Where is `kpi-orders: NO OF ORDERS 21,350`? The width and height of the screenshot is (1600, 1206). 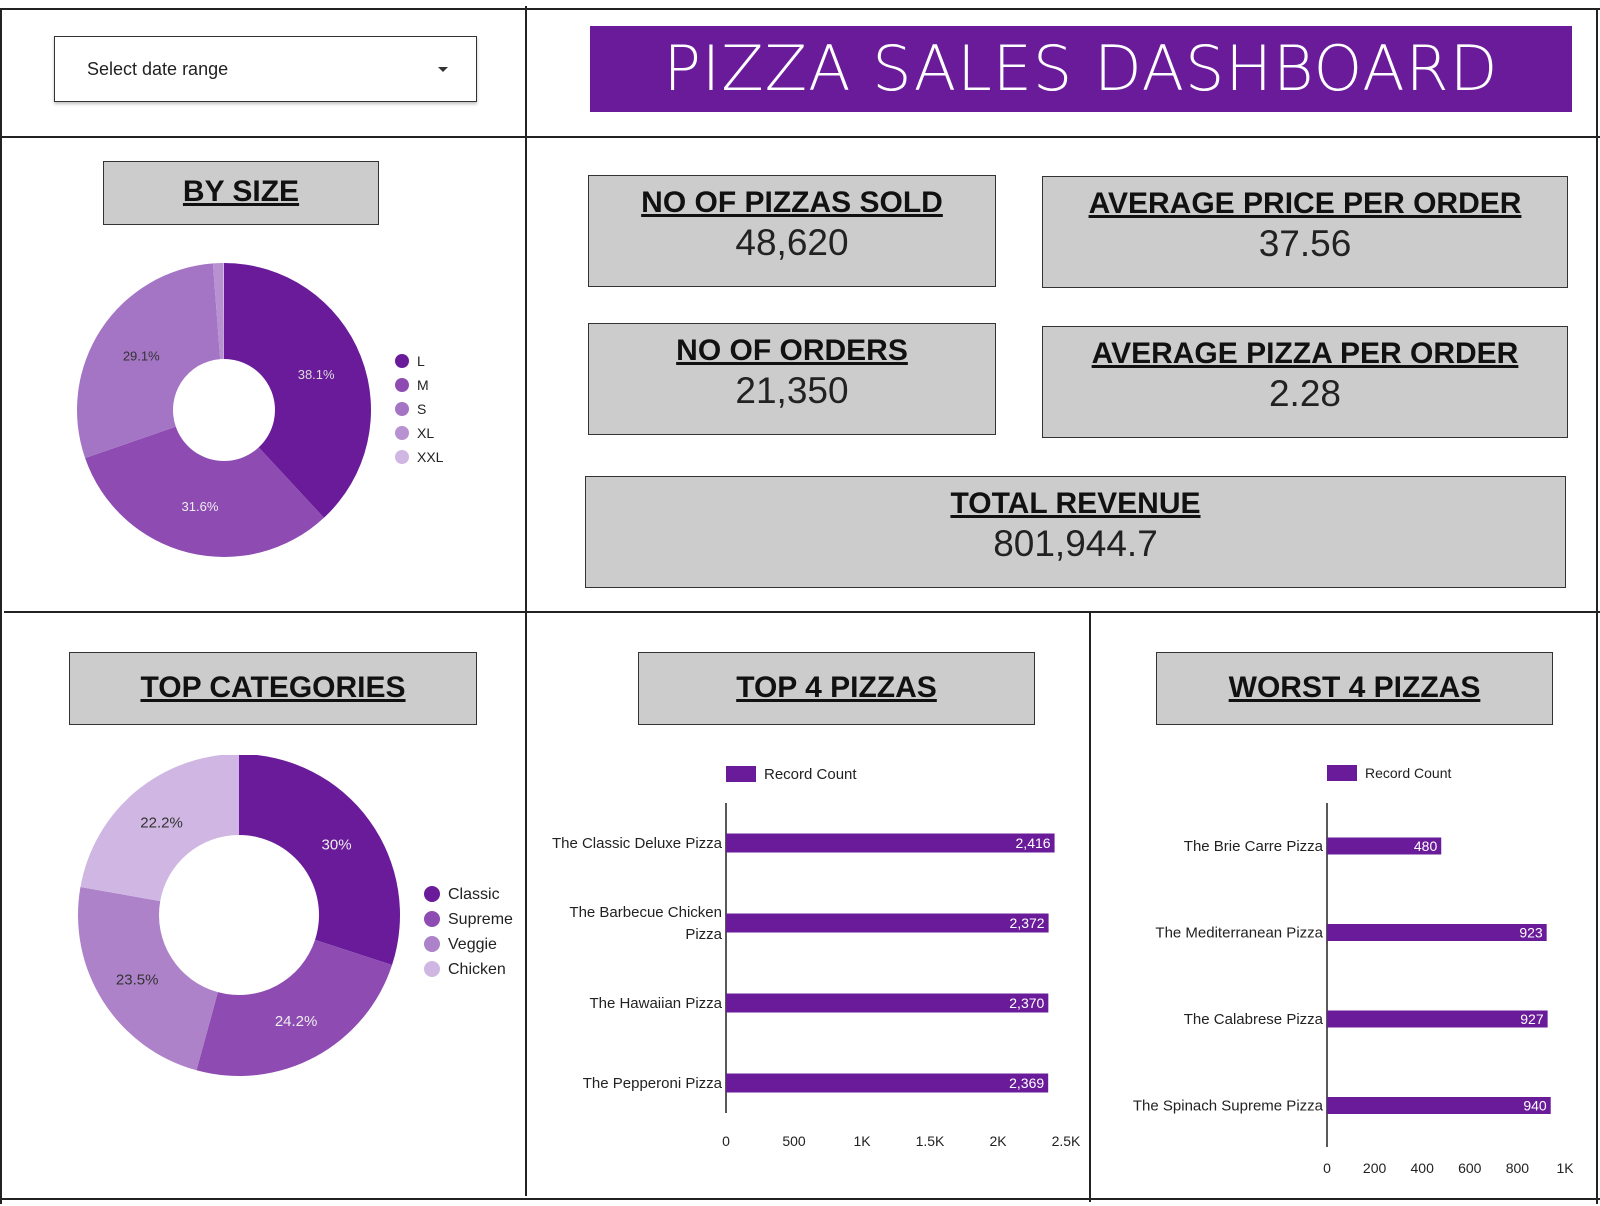
kpi-orders: NO OF ORDERS 21,350 is located at coordinates (792, 379).